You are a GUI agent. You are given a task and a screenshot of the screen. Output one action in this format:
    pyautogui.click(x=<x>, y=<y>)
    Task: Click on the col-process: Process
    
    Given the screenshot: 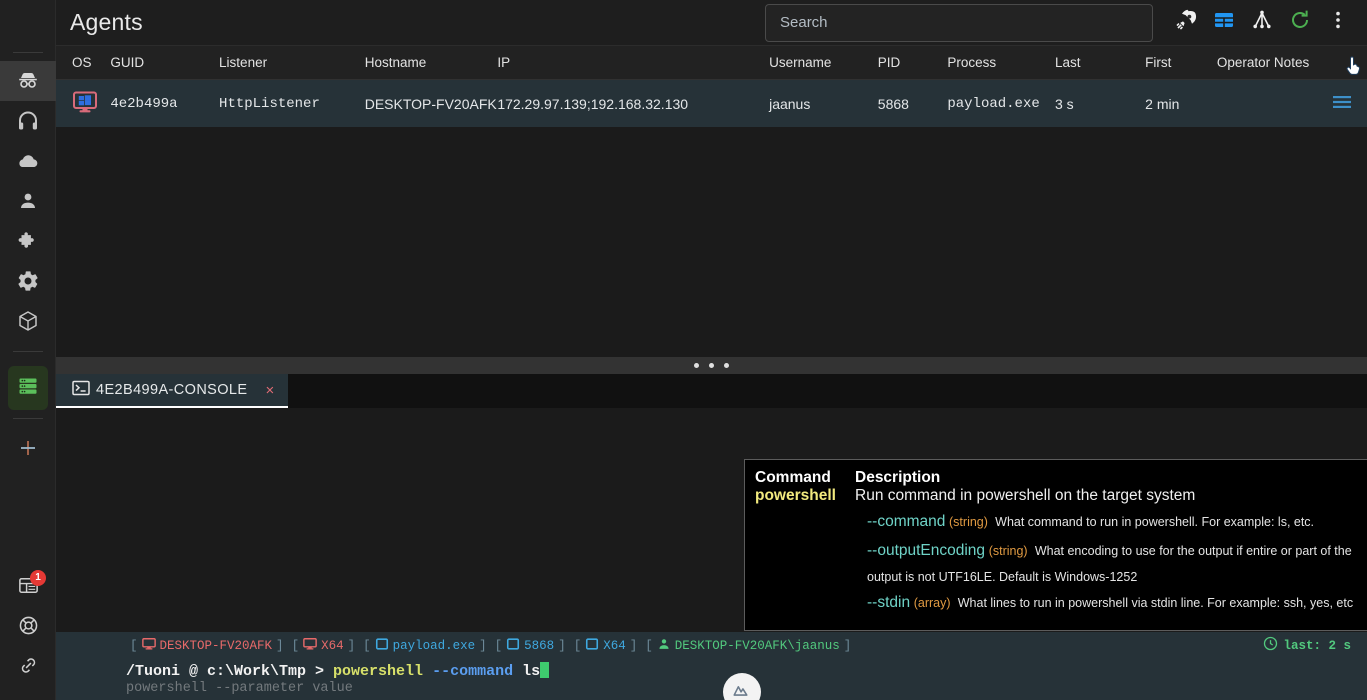 What is the action you would take?
    pyautogui.click(x=1001, y=63)
    